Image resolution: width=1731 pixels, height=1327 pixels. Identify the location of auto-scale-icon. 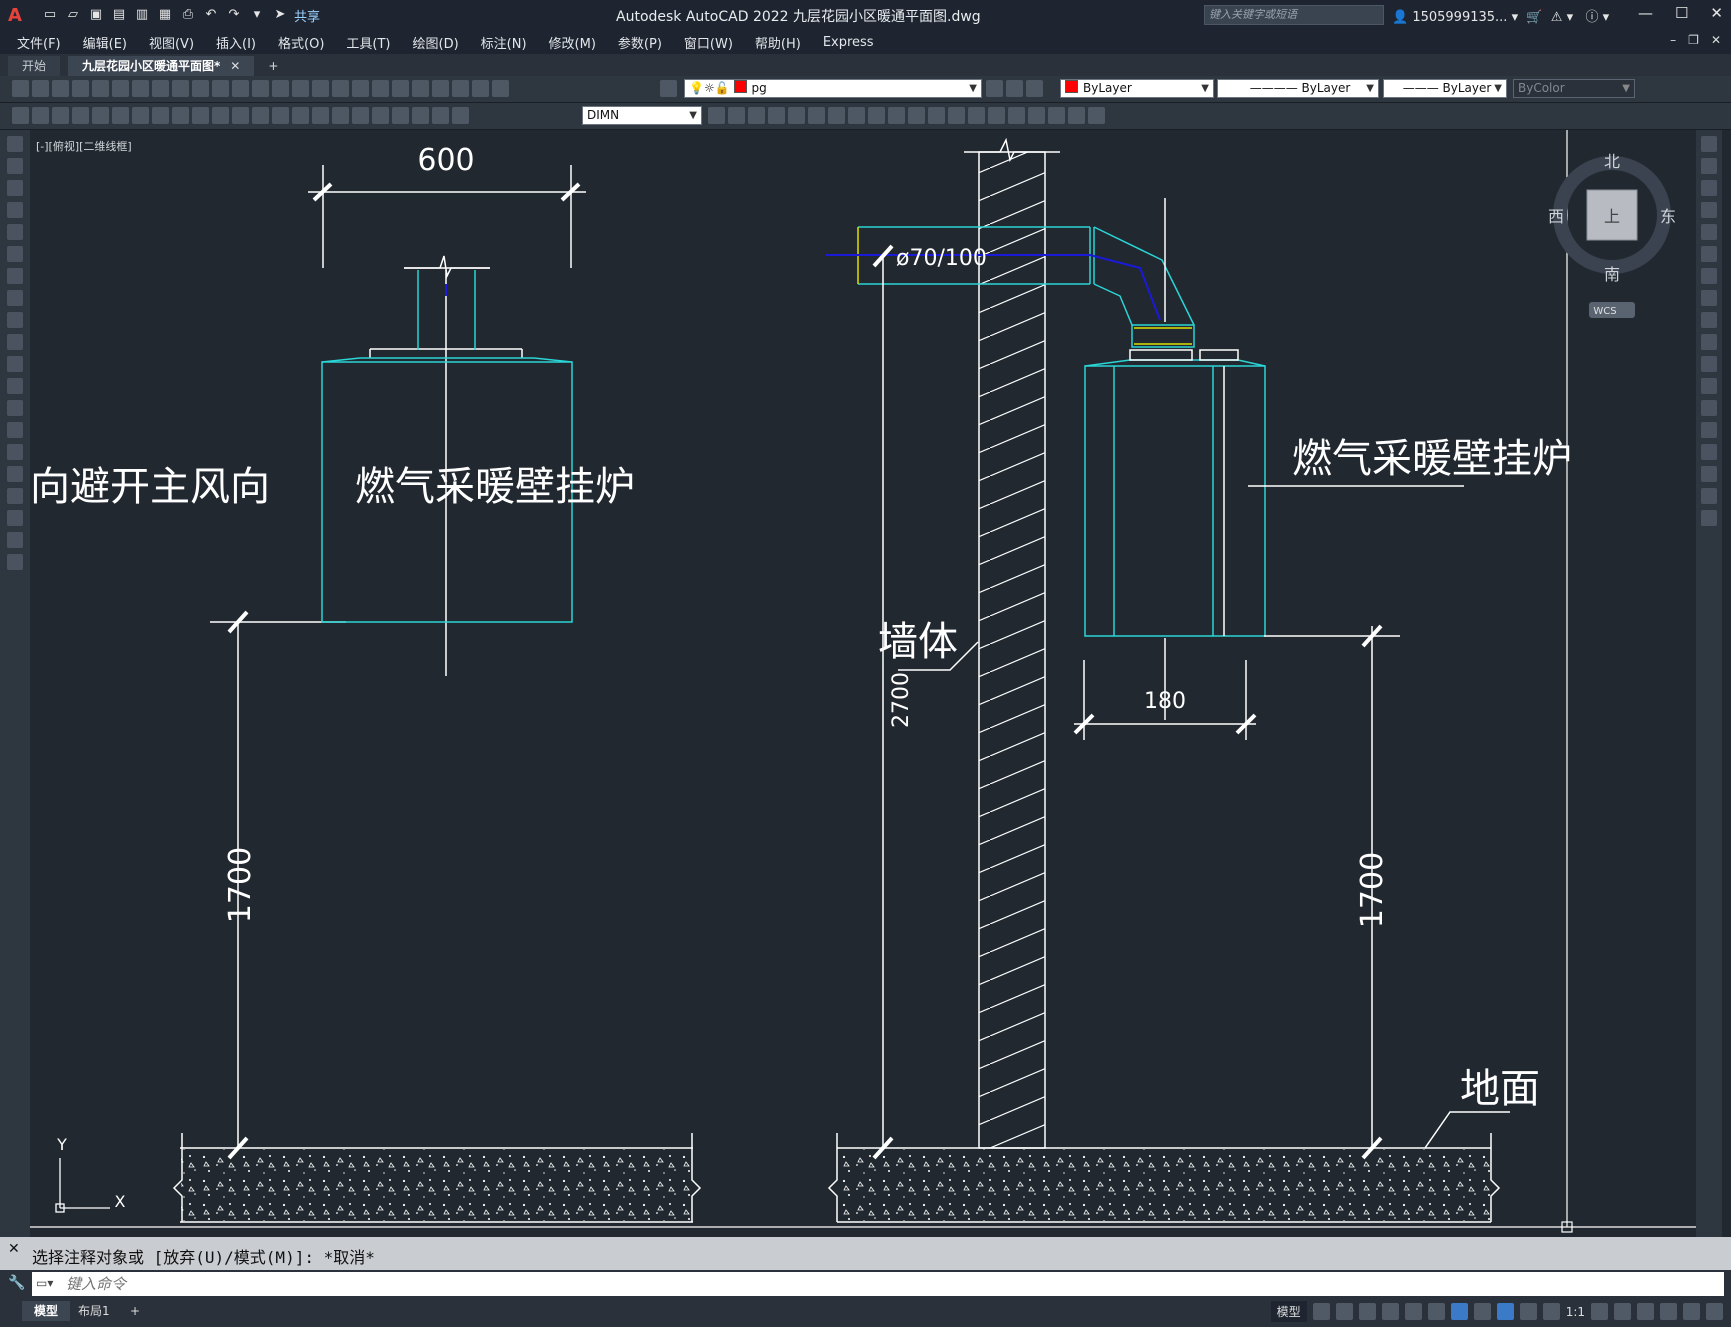
(1528, 1311).